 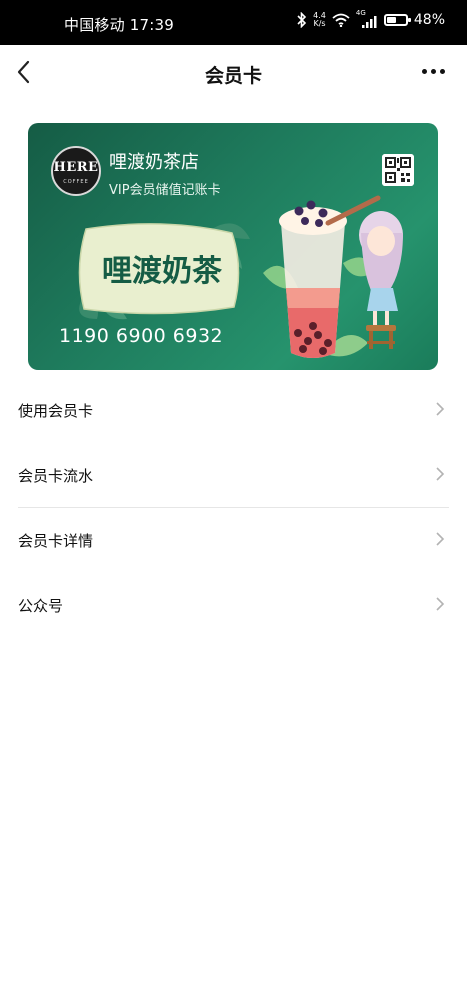 What do you see at coordinates (233, 539) in the screenshot?
I see `menu-item-card-details: 会员卡详情` at bounding box center [233, 539].